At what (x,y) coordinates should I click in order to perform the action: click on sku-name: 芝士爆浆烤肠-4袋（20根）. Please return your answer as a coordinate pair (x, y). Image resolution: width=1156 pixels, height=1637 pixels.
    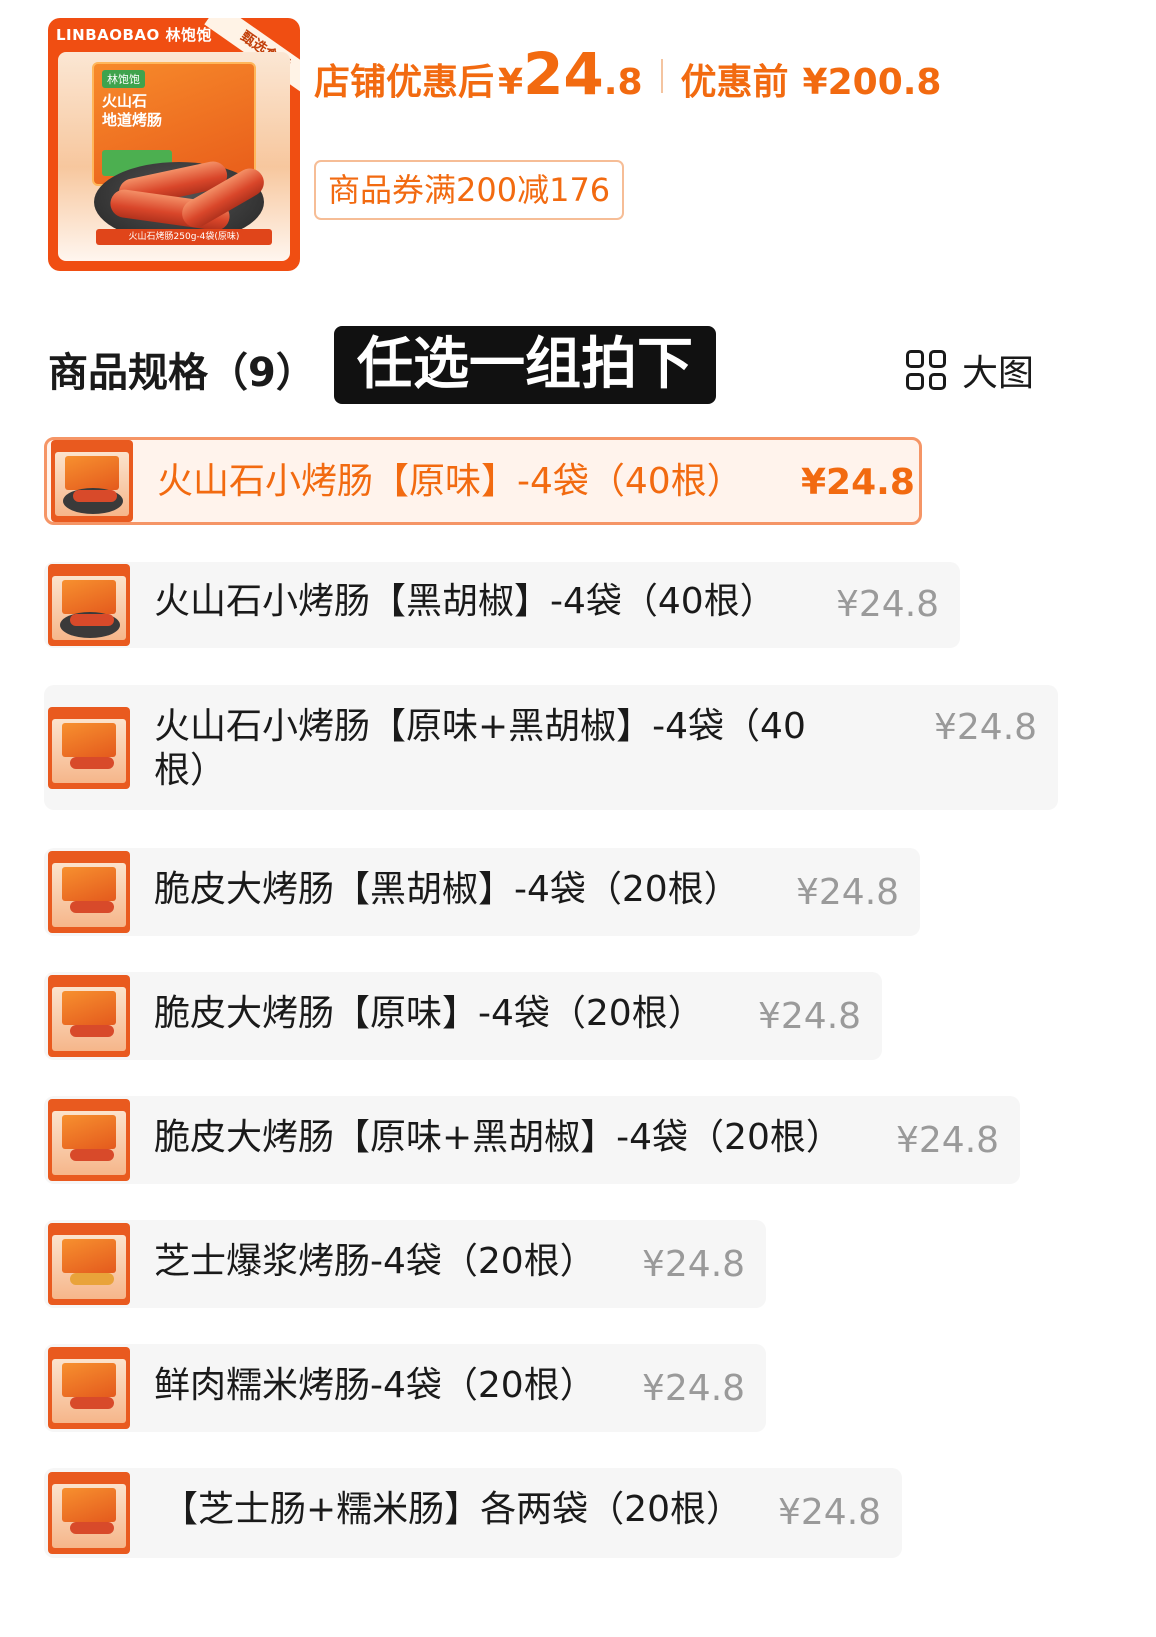
    Looking at the image, I should click on (375, 1261).